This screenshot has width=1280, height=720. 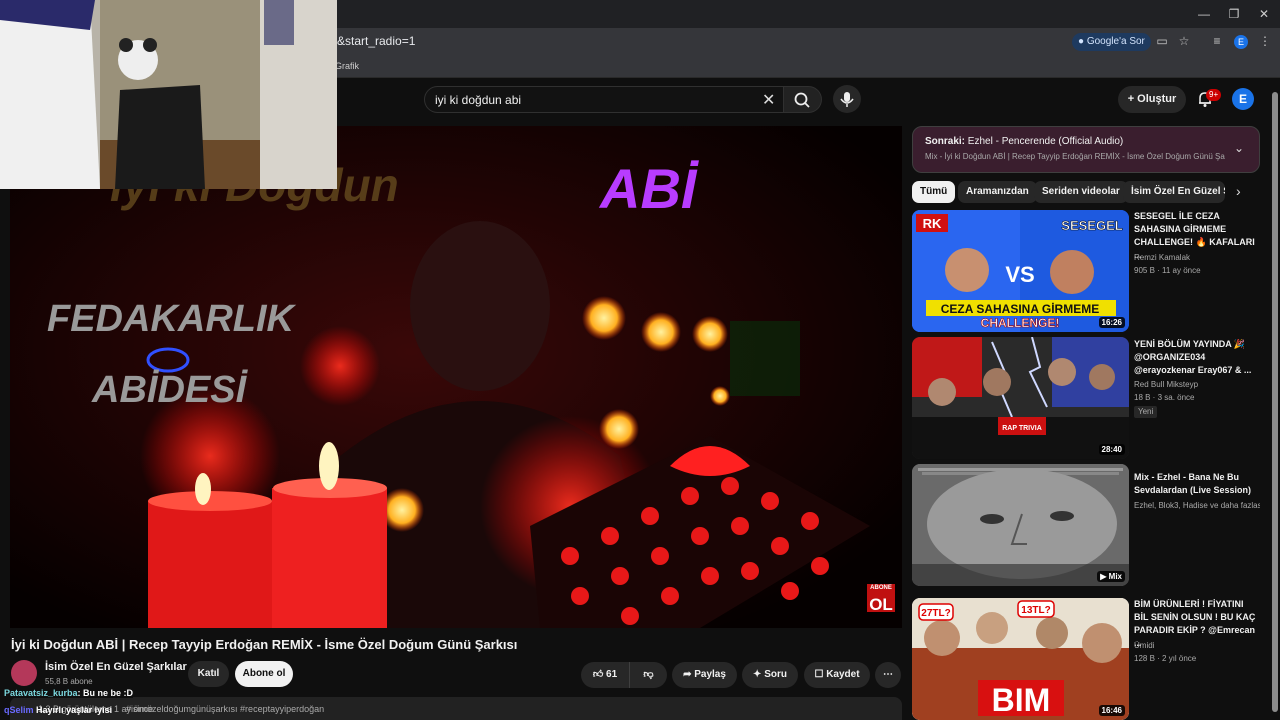 I want to click on chip-from-search: Aramanızdan, so click(x=997, y=192).